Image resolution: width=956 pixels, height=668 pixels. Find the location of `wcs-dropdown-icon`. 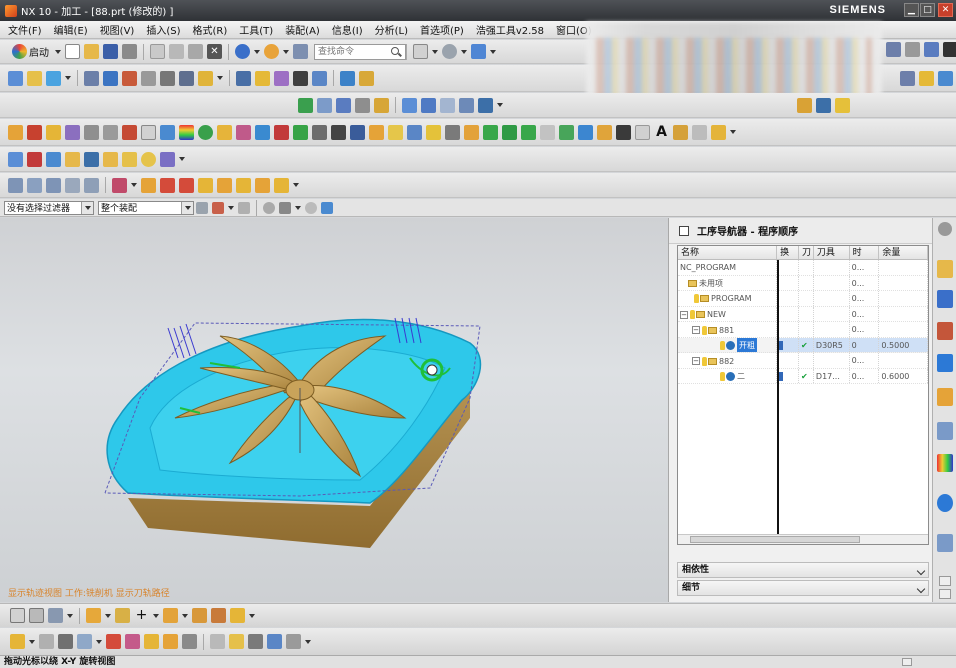

wcs-dropdown-icon is located at coordinates (108, 615).